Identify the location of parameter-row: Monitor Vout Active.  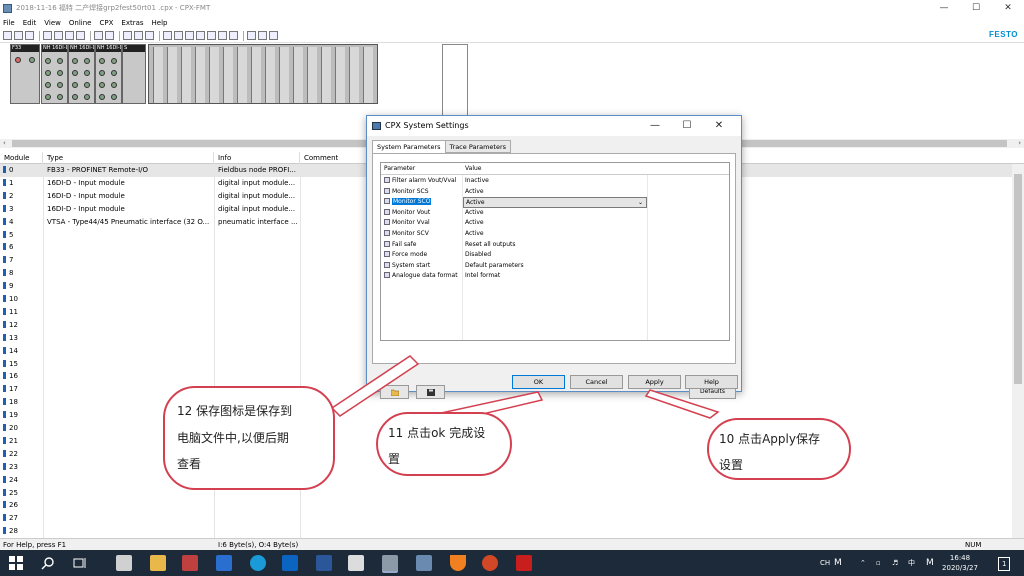
(555, 213).